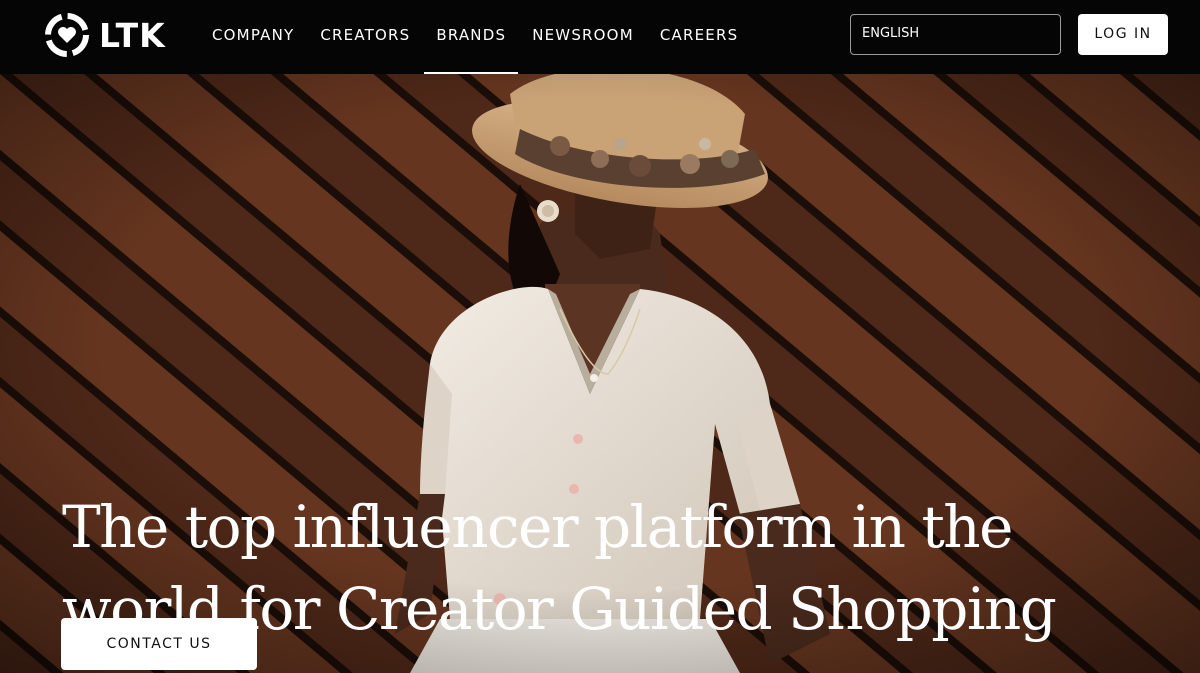  What do you see at coordinates (583, 37) in the screenshot?
I see `nav-item-newsroom: NEWSROOM` at bounding box center [583, 37].